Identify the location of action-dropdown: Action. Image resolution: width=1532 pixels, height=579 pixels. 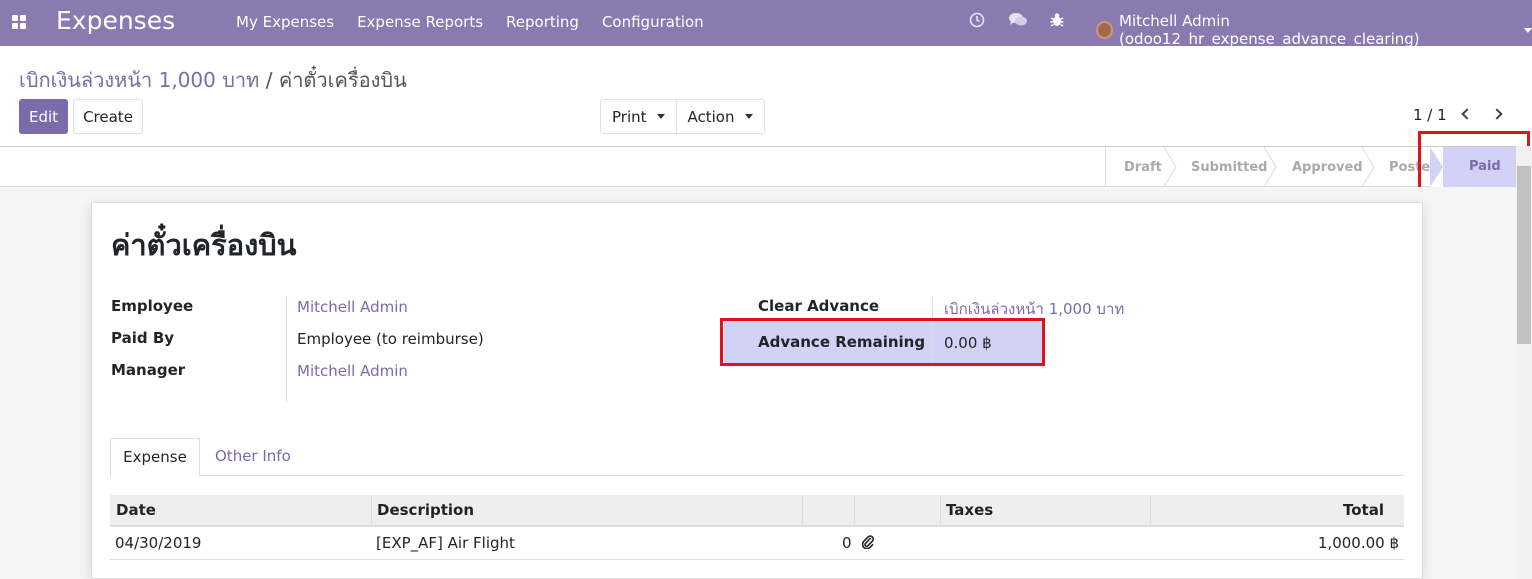
(719, 116).